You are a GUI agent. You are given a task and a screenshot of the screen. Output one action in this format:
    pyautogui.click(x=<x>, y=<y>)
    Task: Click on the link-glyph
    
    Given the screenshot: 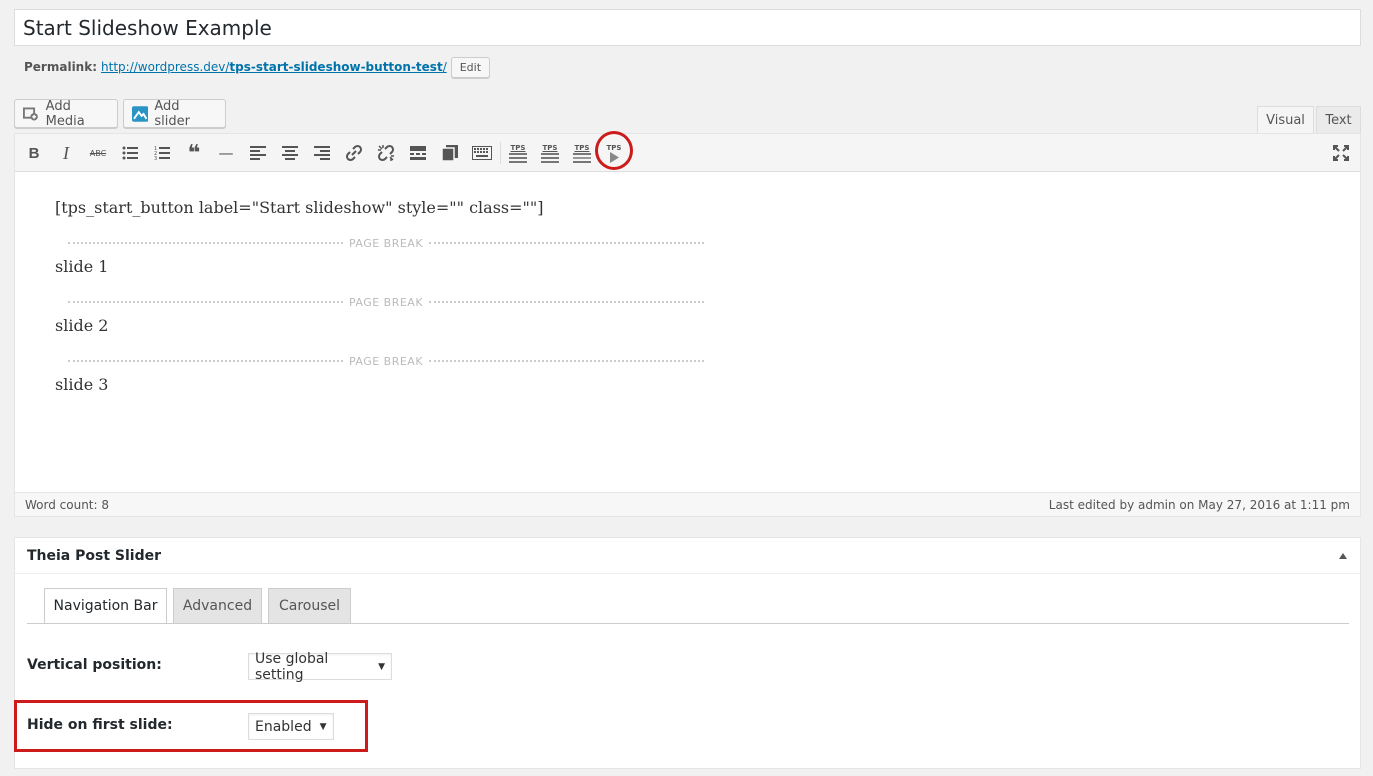 What is the action you would take?
    pyautogui.click(x=354, y=153)
    